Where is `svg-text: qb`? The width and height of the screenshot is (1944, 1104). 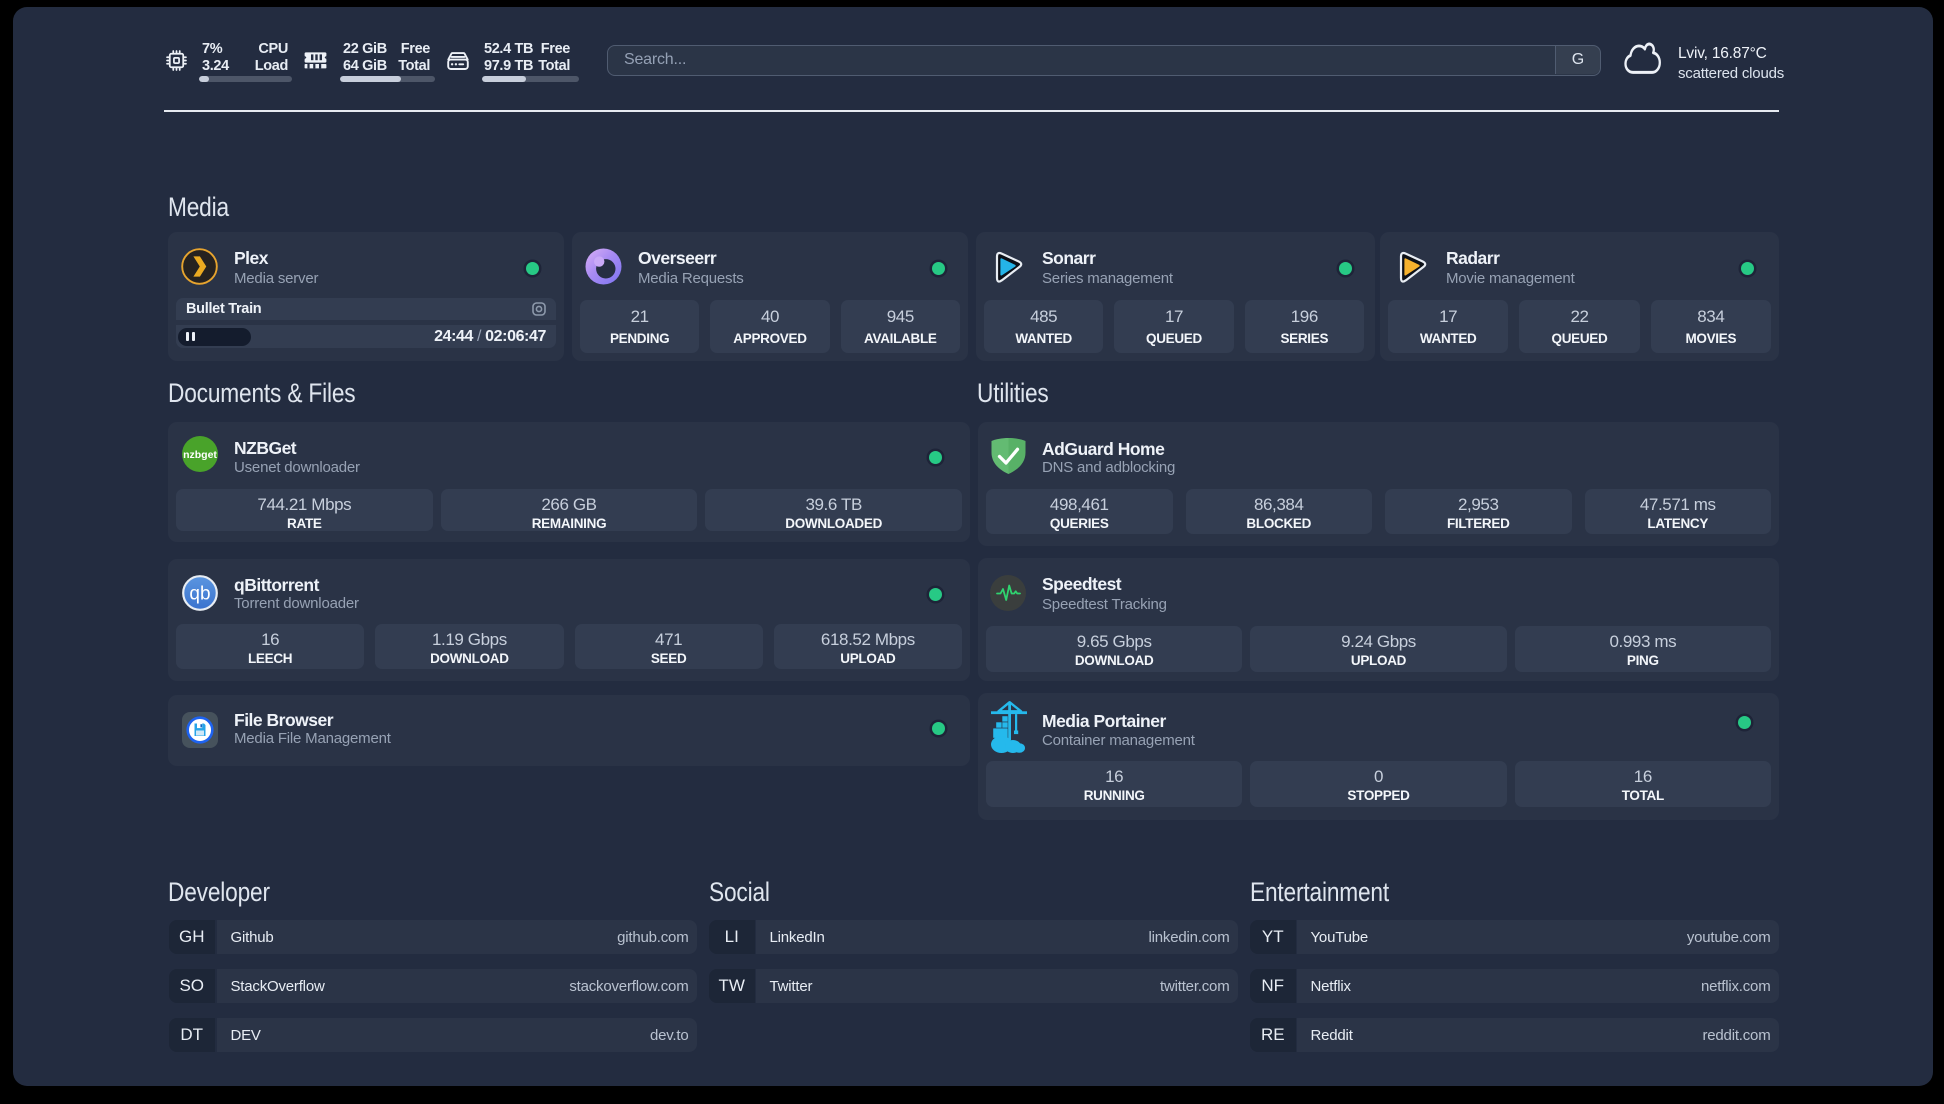 svg-text: qb is located at coordinates (199, 594).